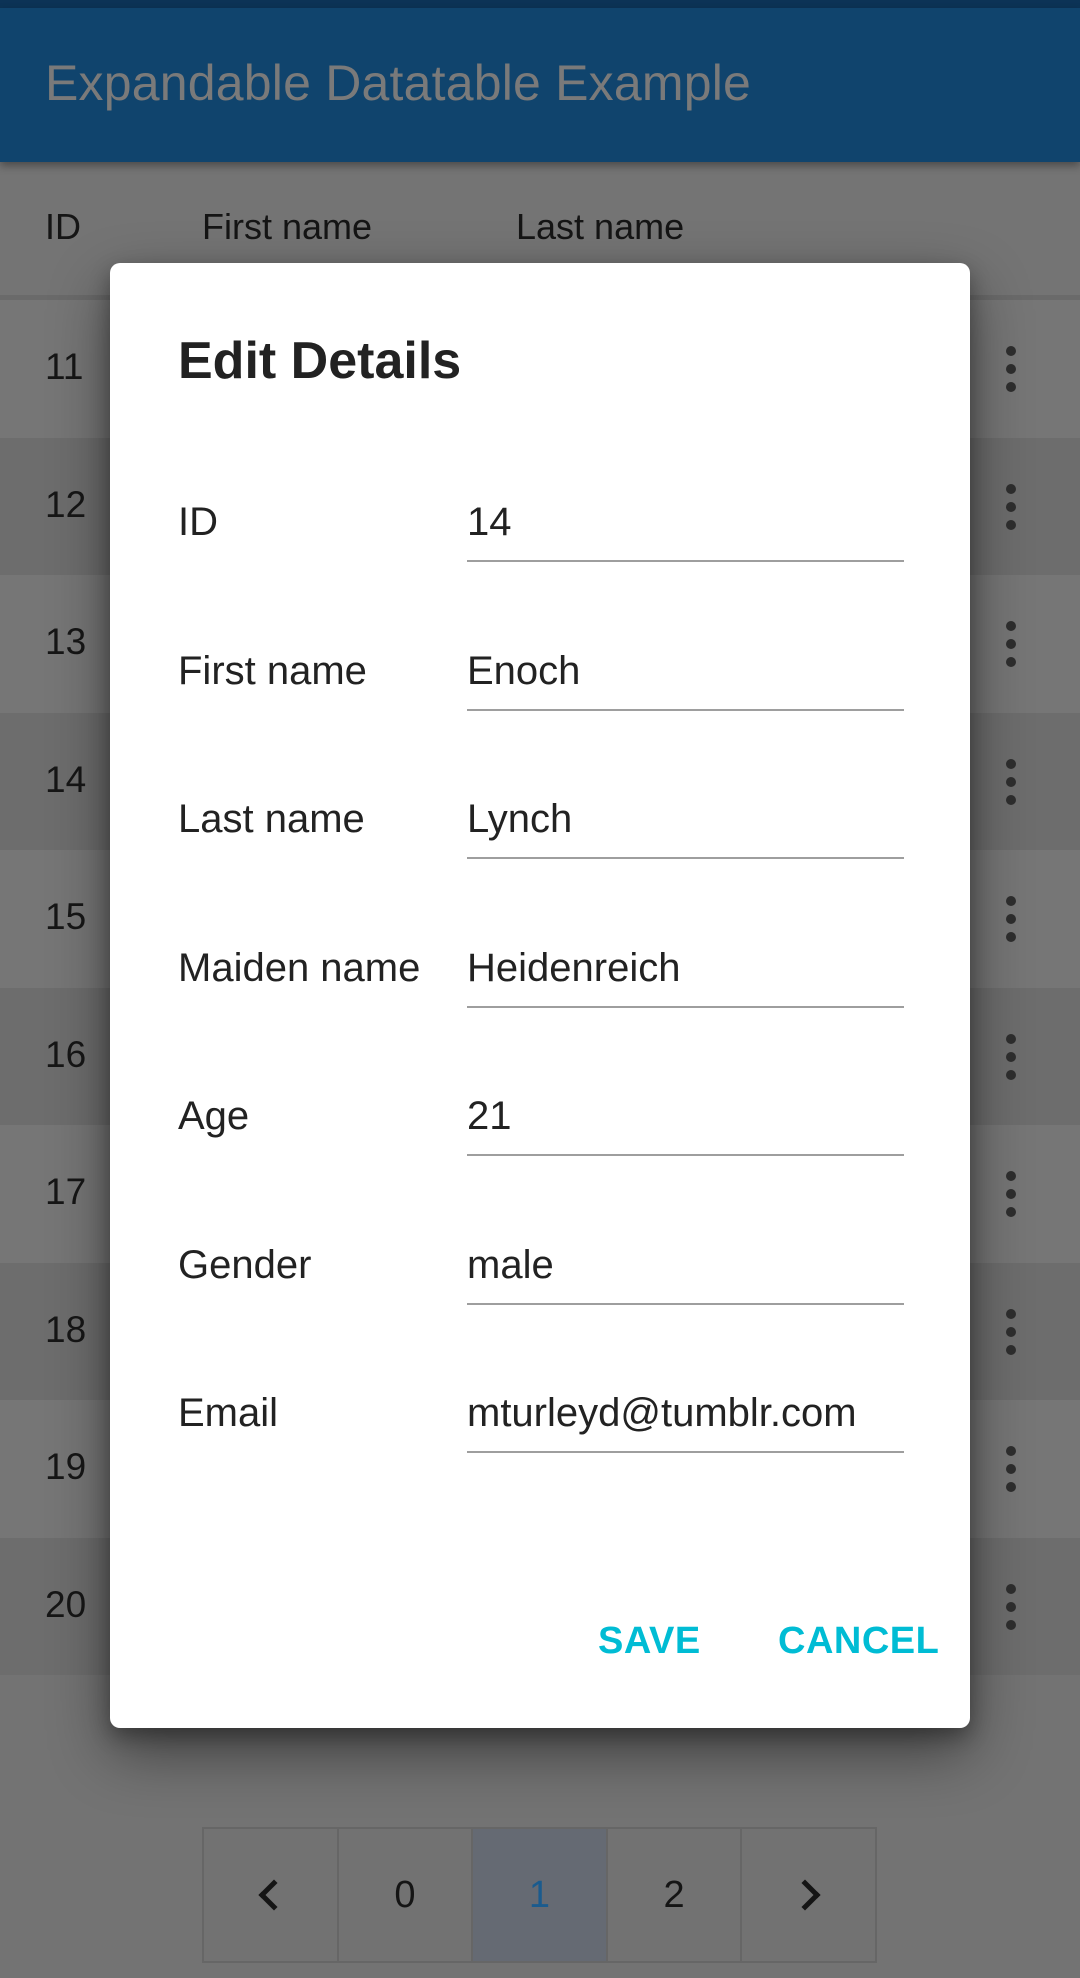  I want to click on field-id: ID, so click(540, 557).